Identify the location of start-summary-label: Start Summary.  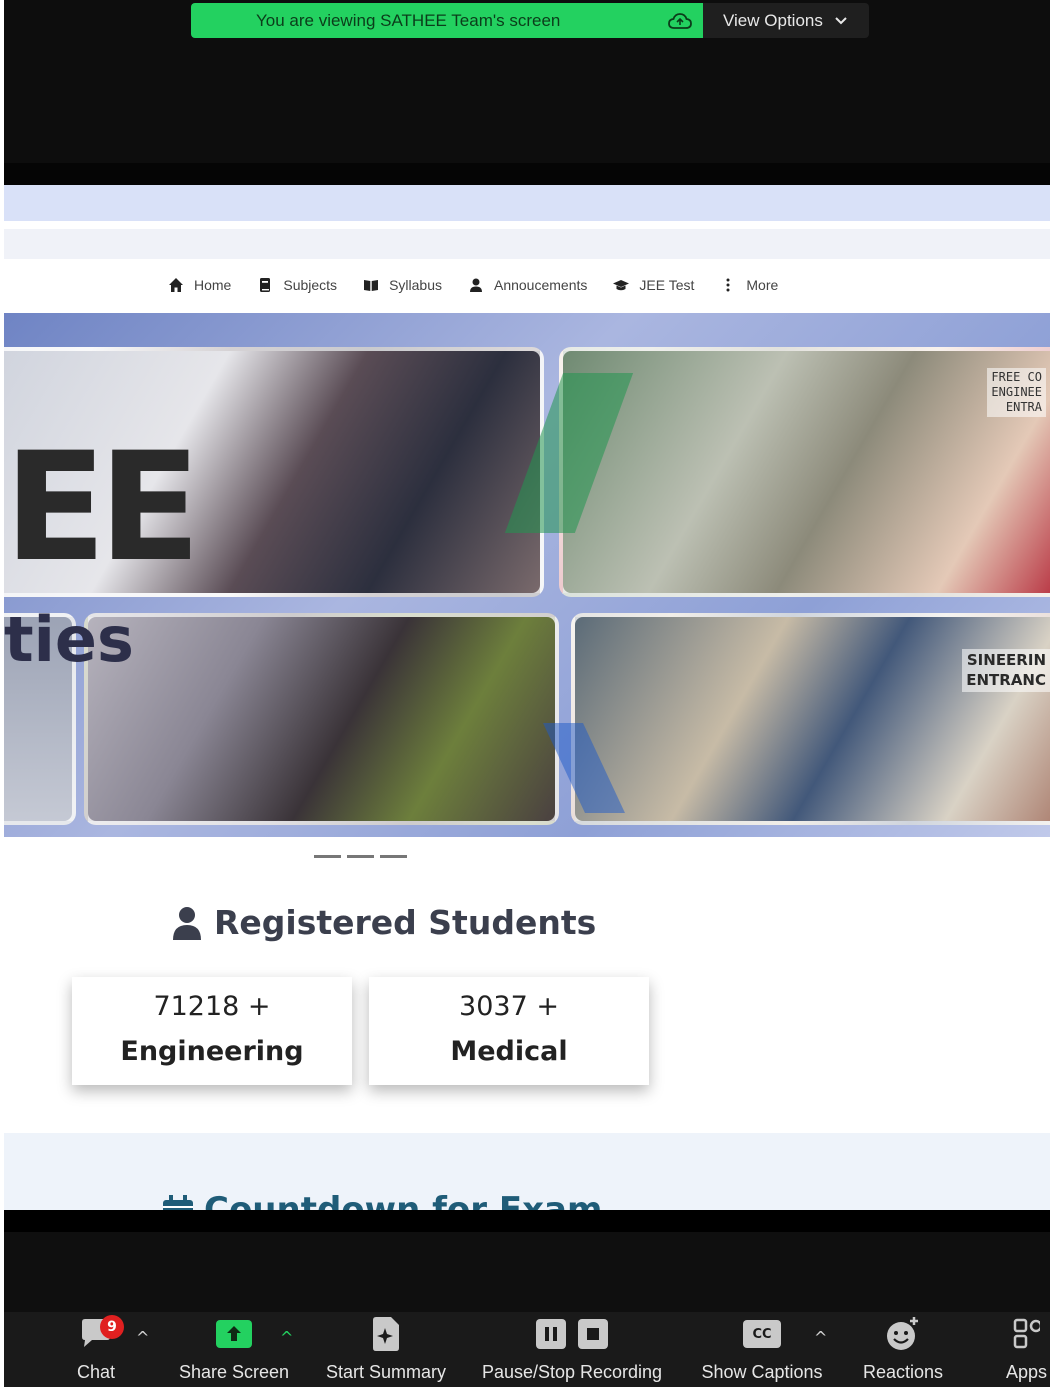
(386, 1372).